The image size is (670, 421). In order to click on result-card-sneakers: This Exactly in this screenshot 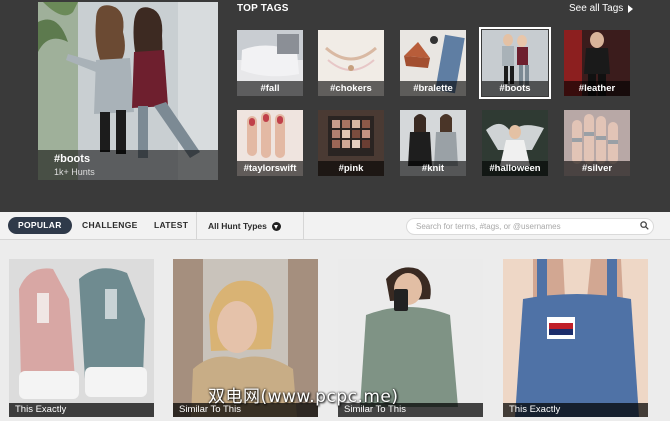, I will do `click(81, 338)`.